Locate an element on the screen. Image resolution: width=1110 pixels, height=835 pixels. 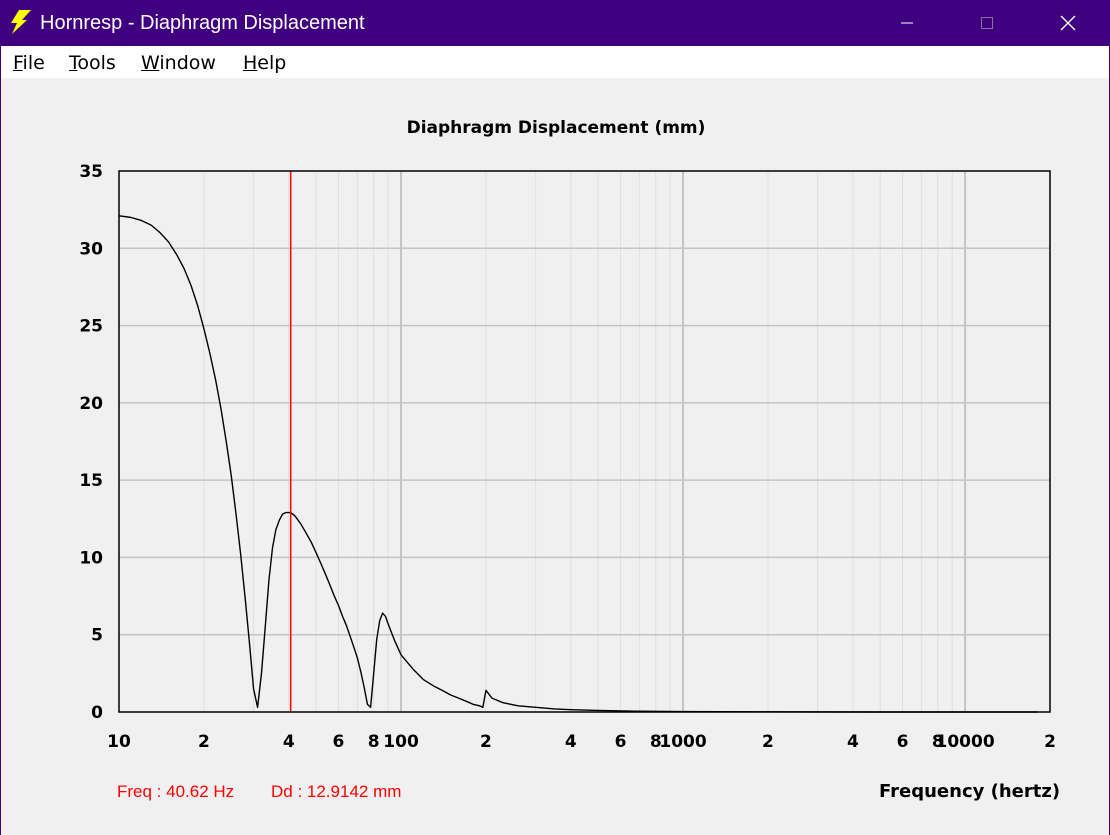
y-tick-label: 10 is located at coordinates (91, 558).